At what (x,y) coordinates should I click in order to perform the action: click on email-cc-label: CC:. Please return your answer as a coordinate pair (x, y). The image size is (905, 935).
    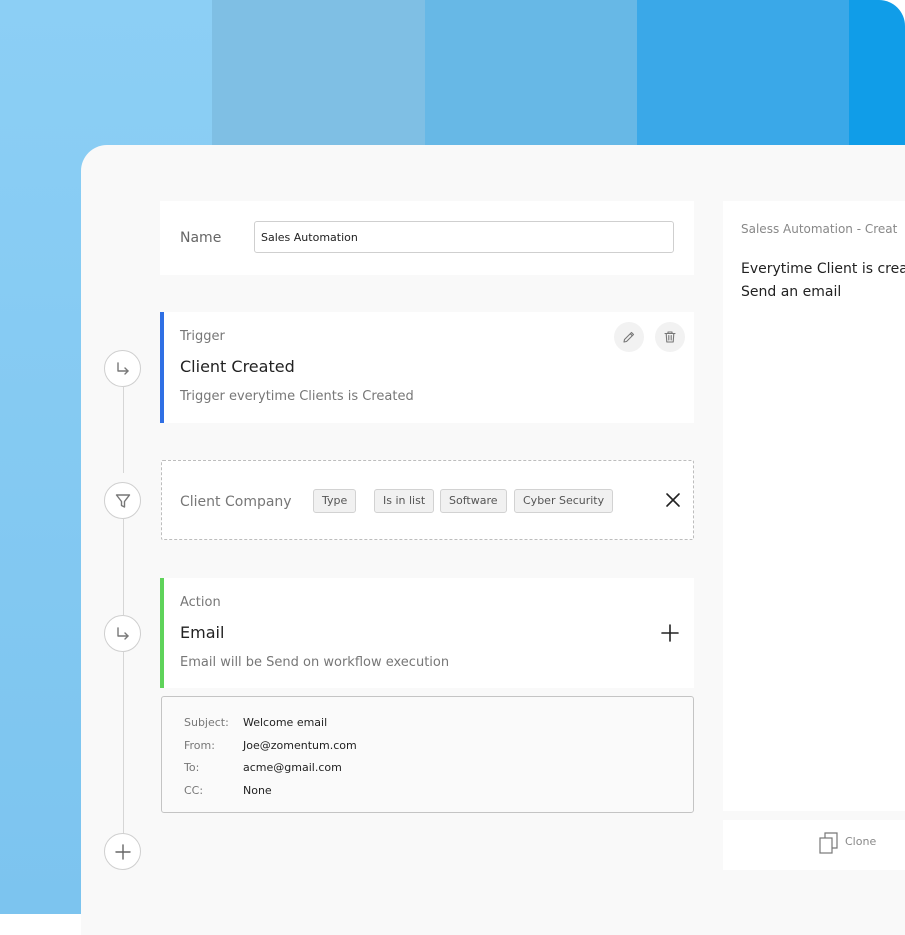
    Looking at the image, I should click on (194, 790).